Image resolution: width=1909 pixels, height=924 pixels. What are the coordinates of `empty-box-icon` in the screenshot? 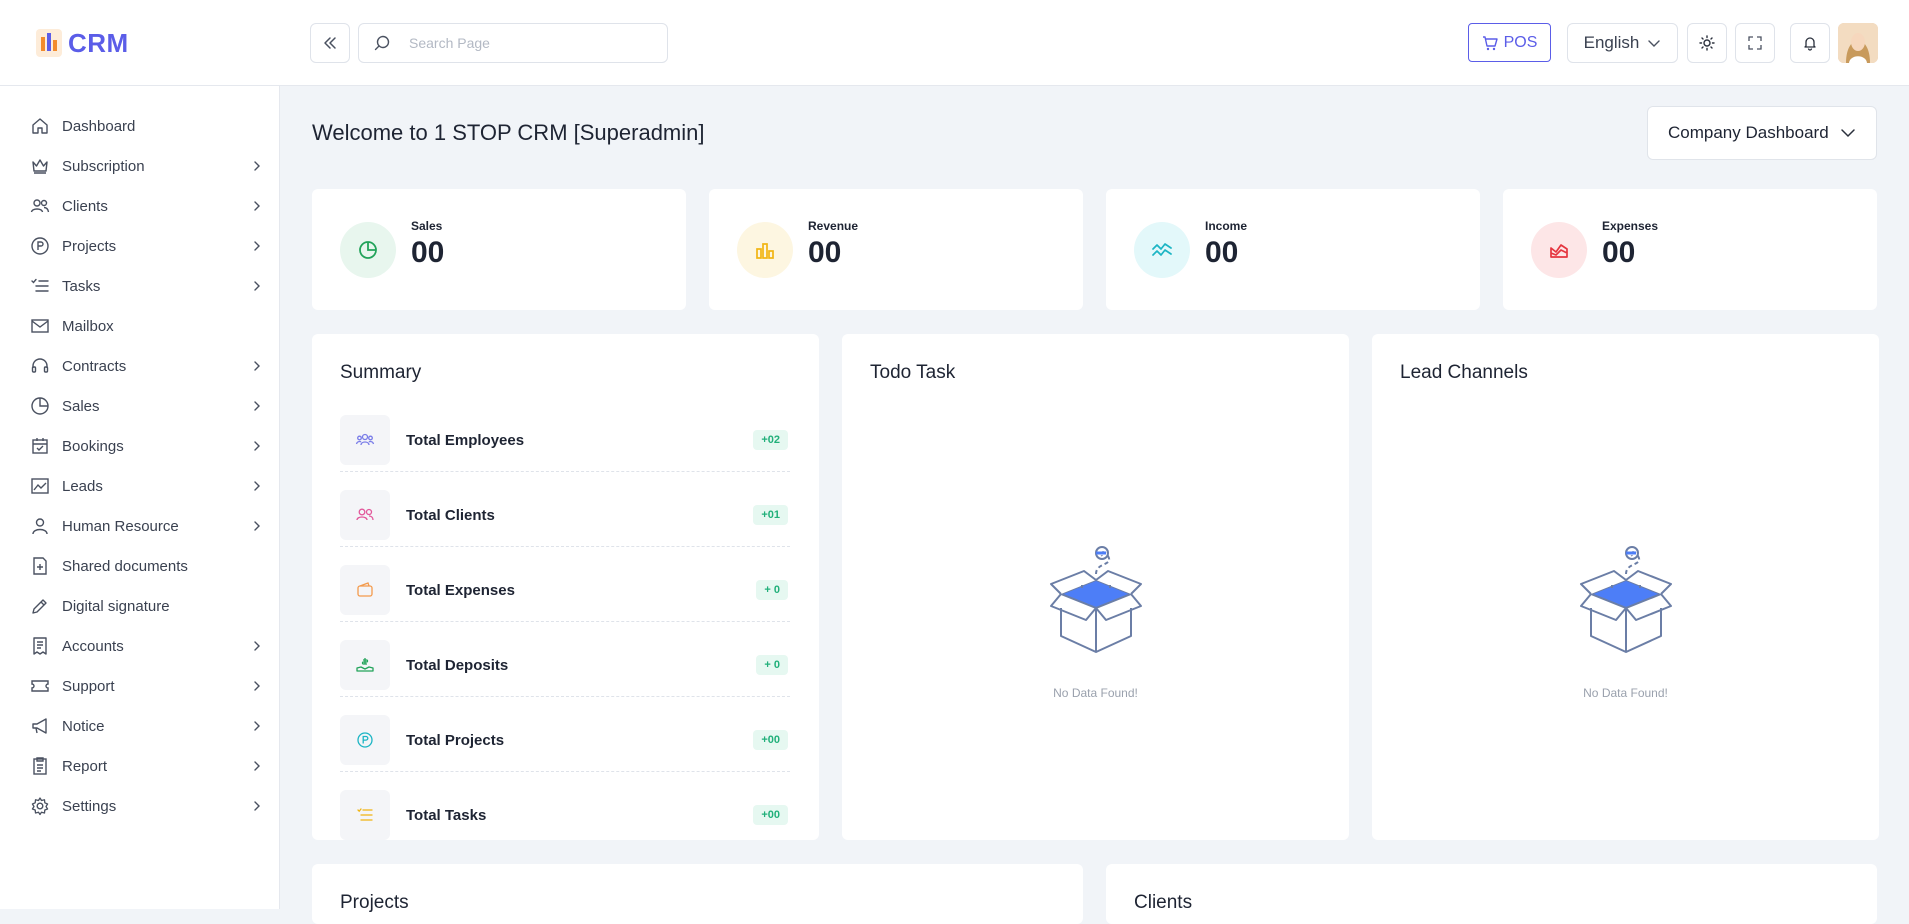 It's located at (1095, 599).